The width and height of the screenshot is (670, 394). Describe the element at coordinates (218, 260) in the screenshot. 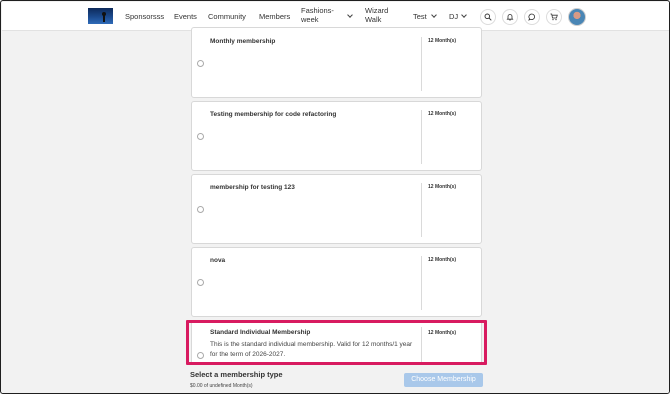

I see `membership-title: nova` at that location.